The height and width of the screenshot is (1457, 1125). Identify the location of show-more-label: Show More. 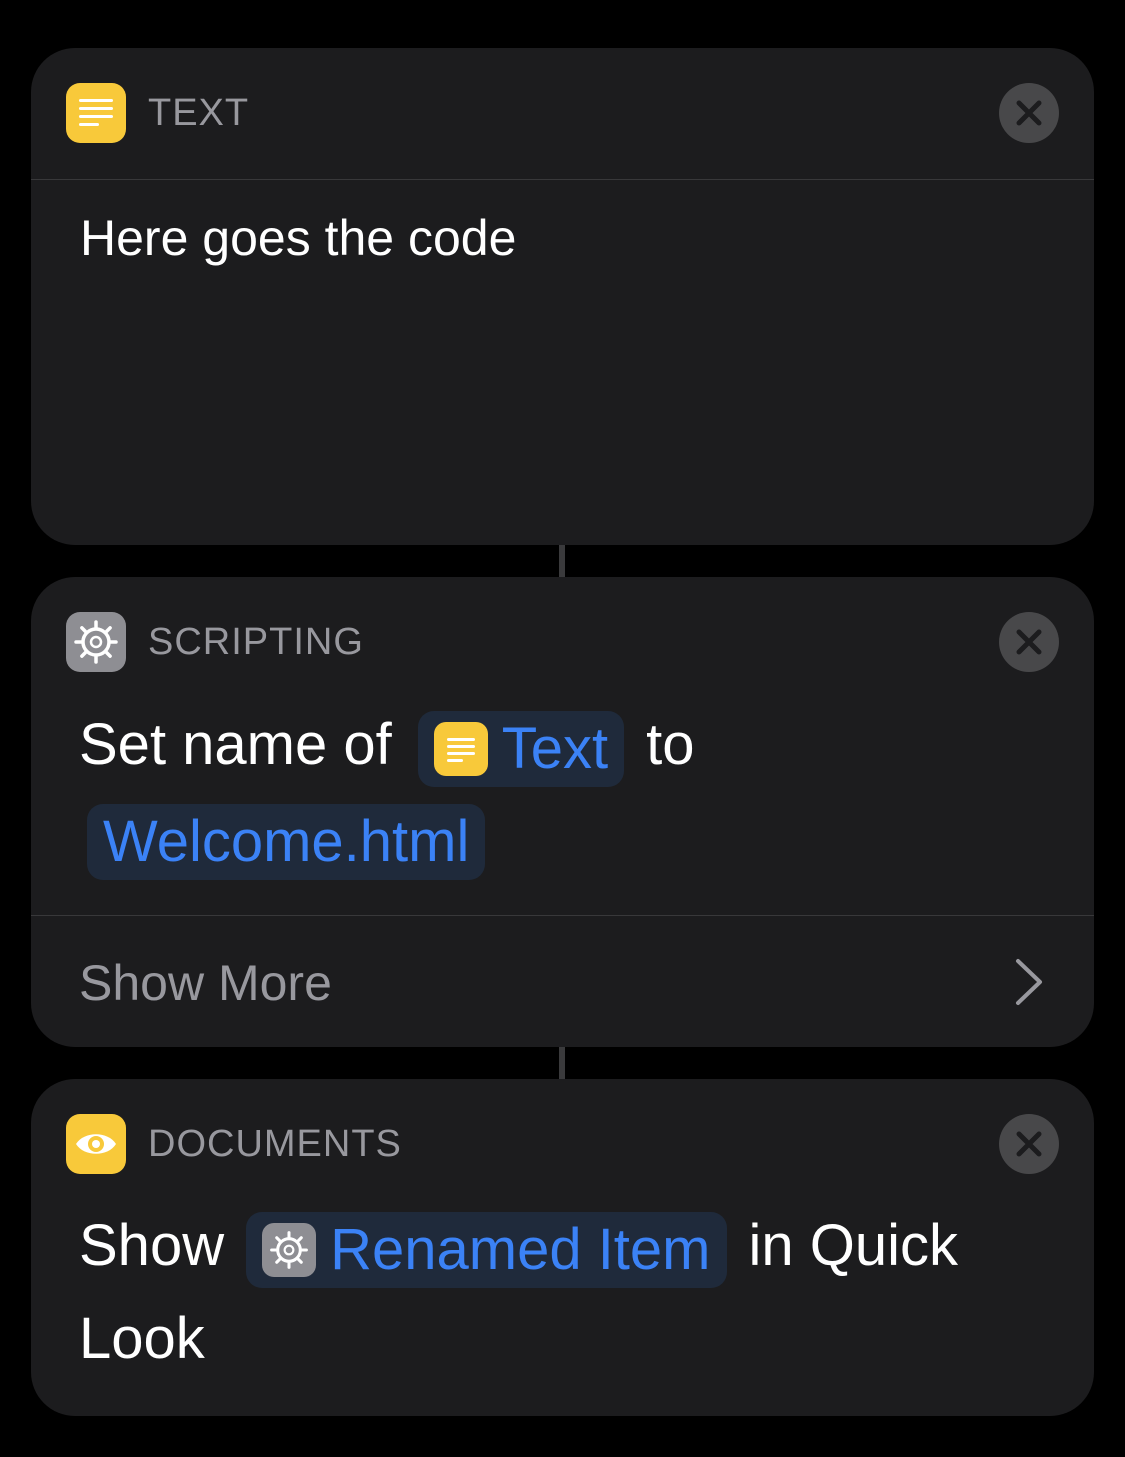
(205, 983).